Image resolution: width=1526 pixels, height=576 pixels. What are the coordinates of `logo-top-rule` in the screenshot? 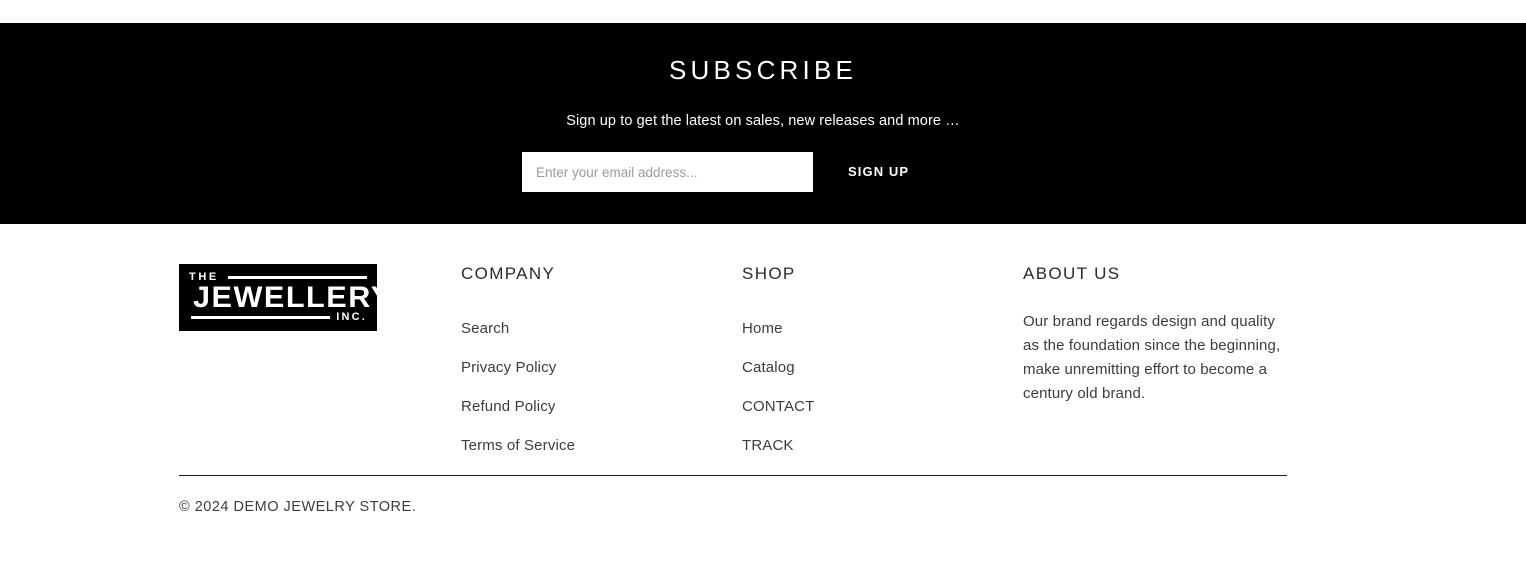 It's located at (297, 277).